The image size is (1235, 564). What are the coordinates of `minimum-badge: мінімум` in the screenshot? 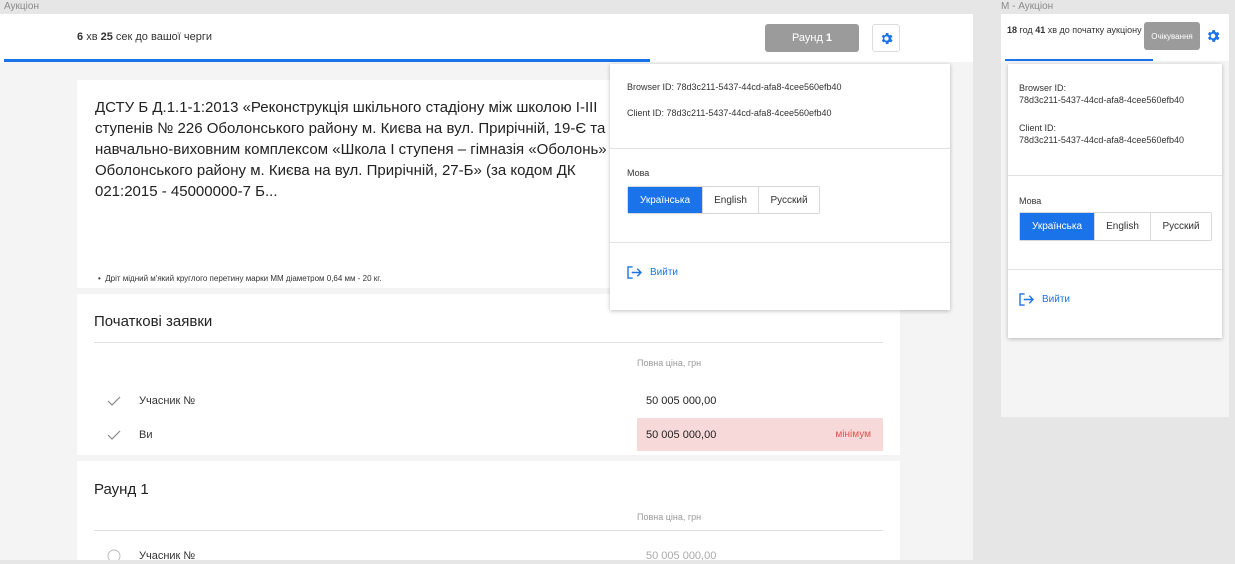 It's located at (853, 434).